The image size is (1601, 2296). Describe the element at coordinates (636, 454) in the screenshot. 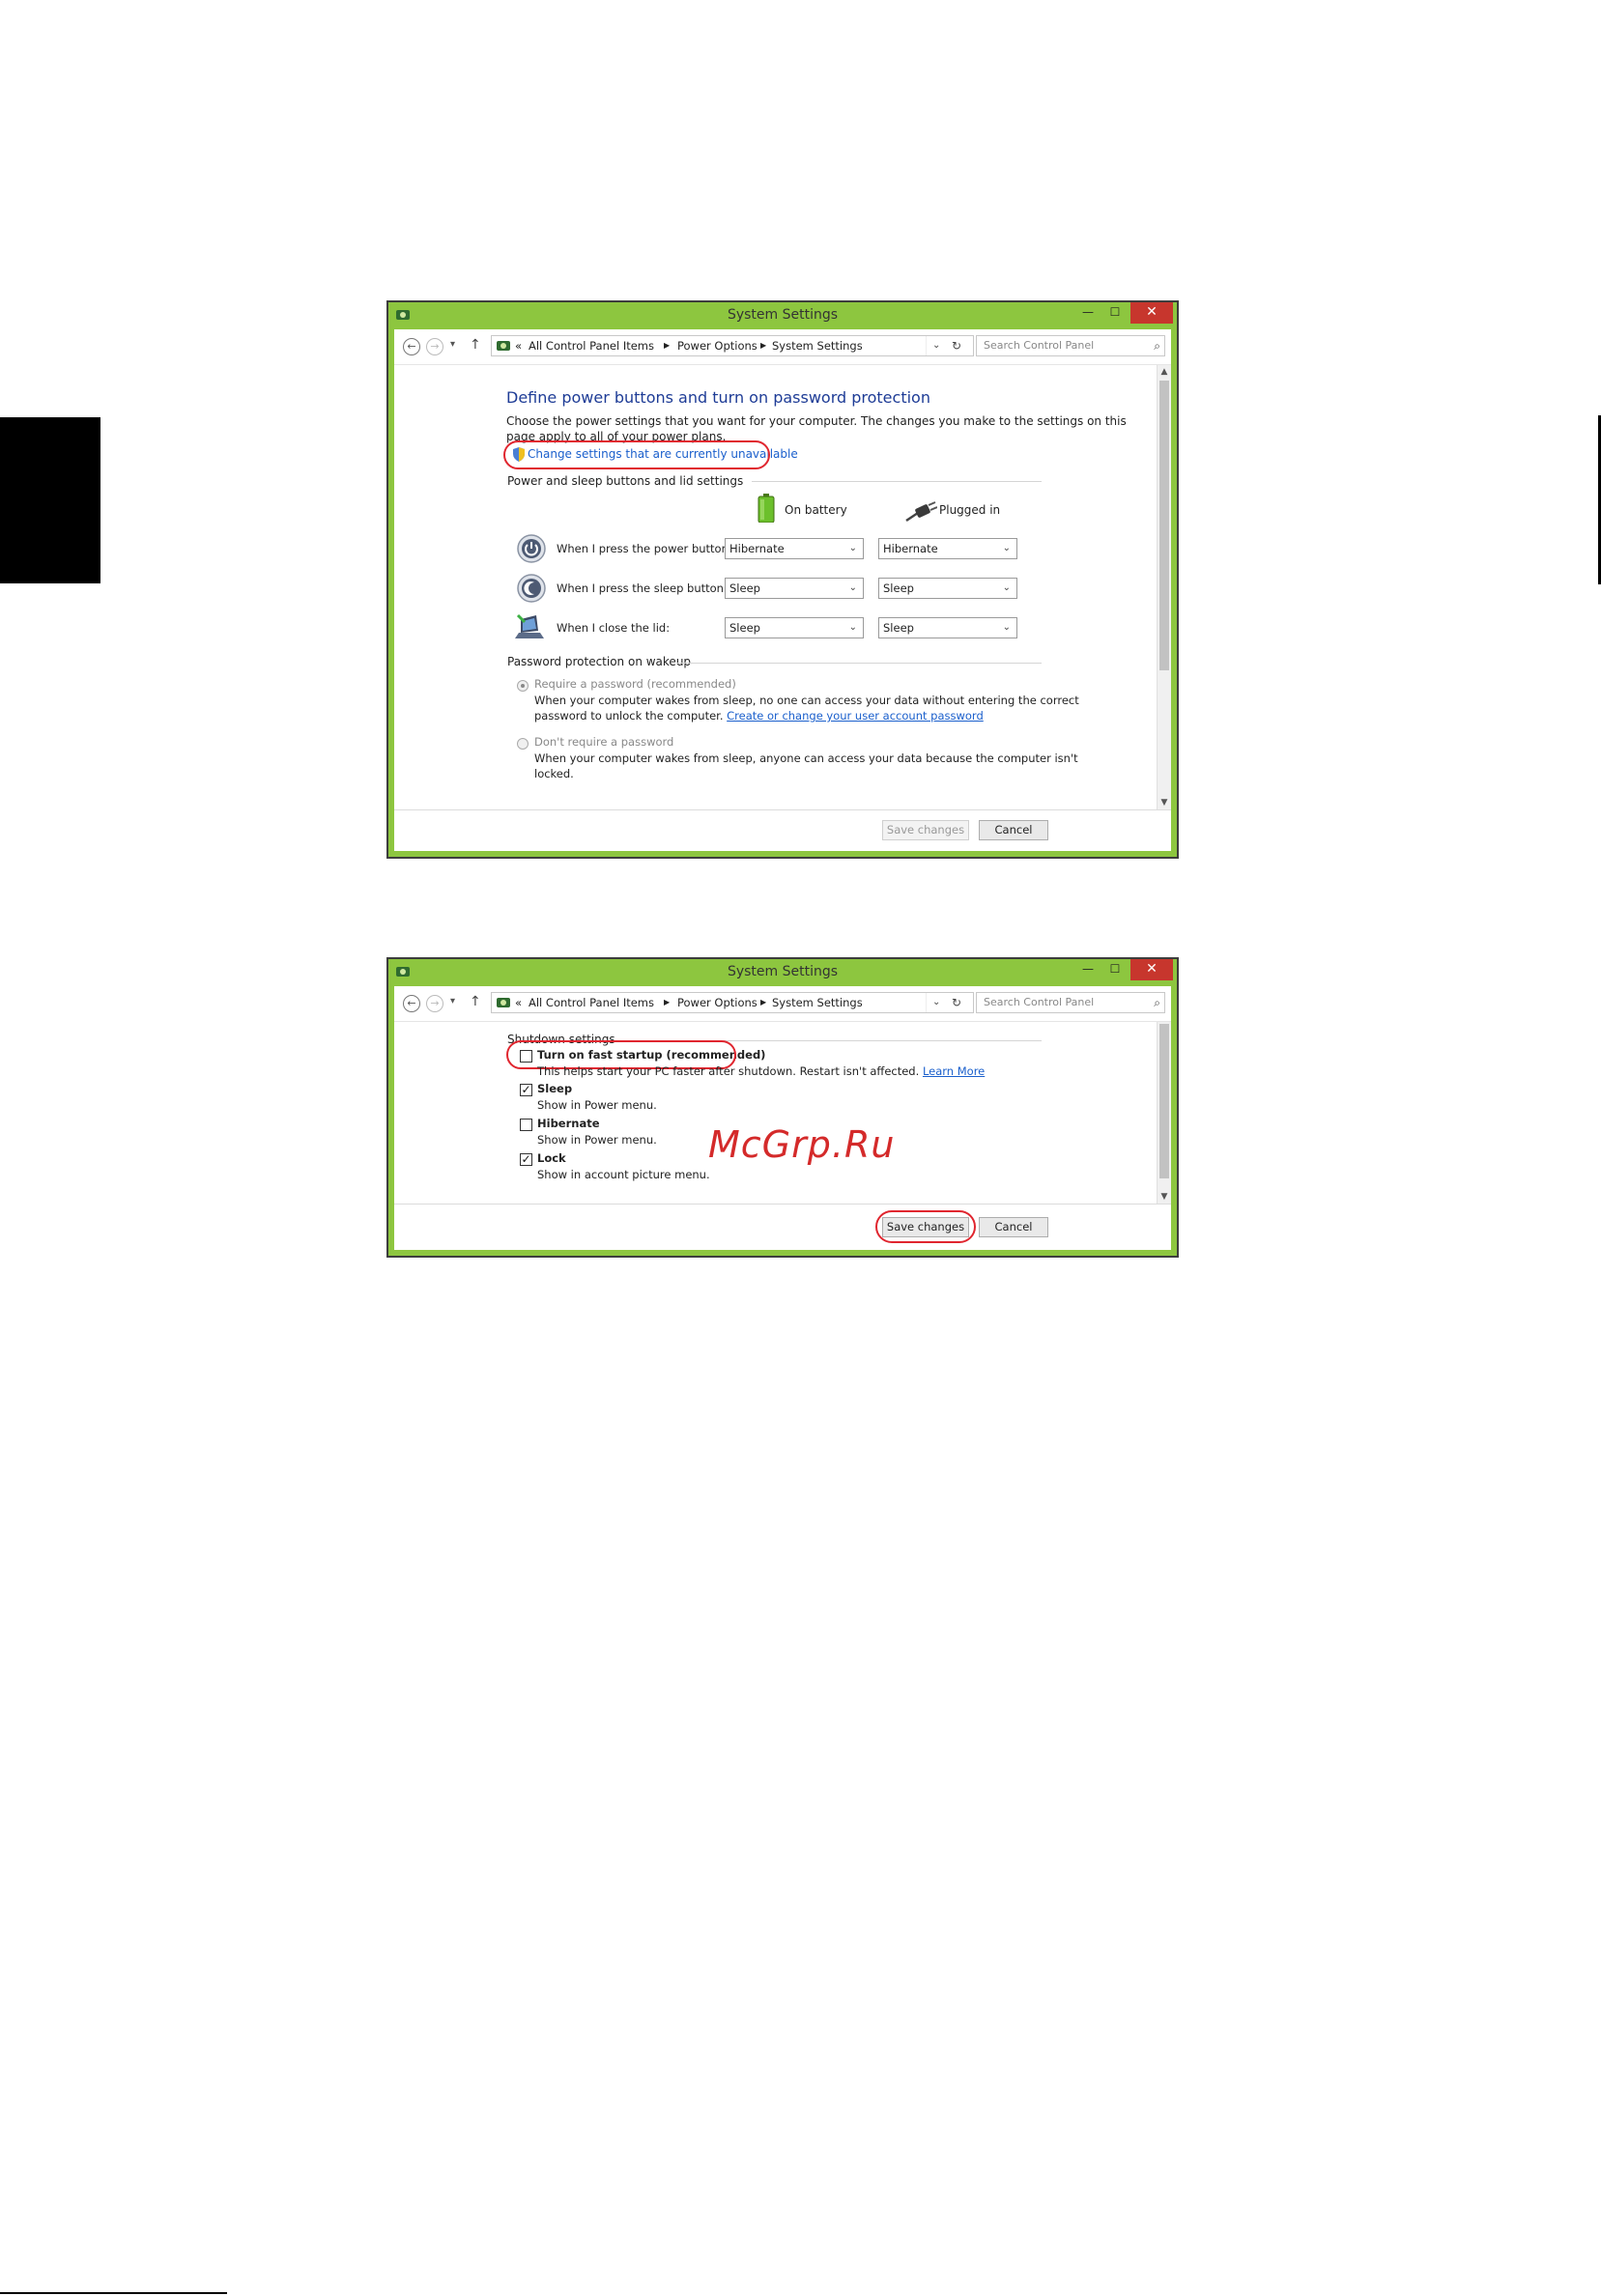

I see `highlight-ring` at that location.